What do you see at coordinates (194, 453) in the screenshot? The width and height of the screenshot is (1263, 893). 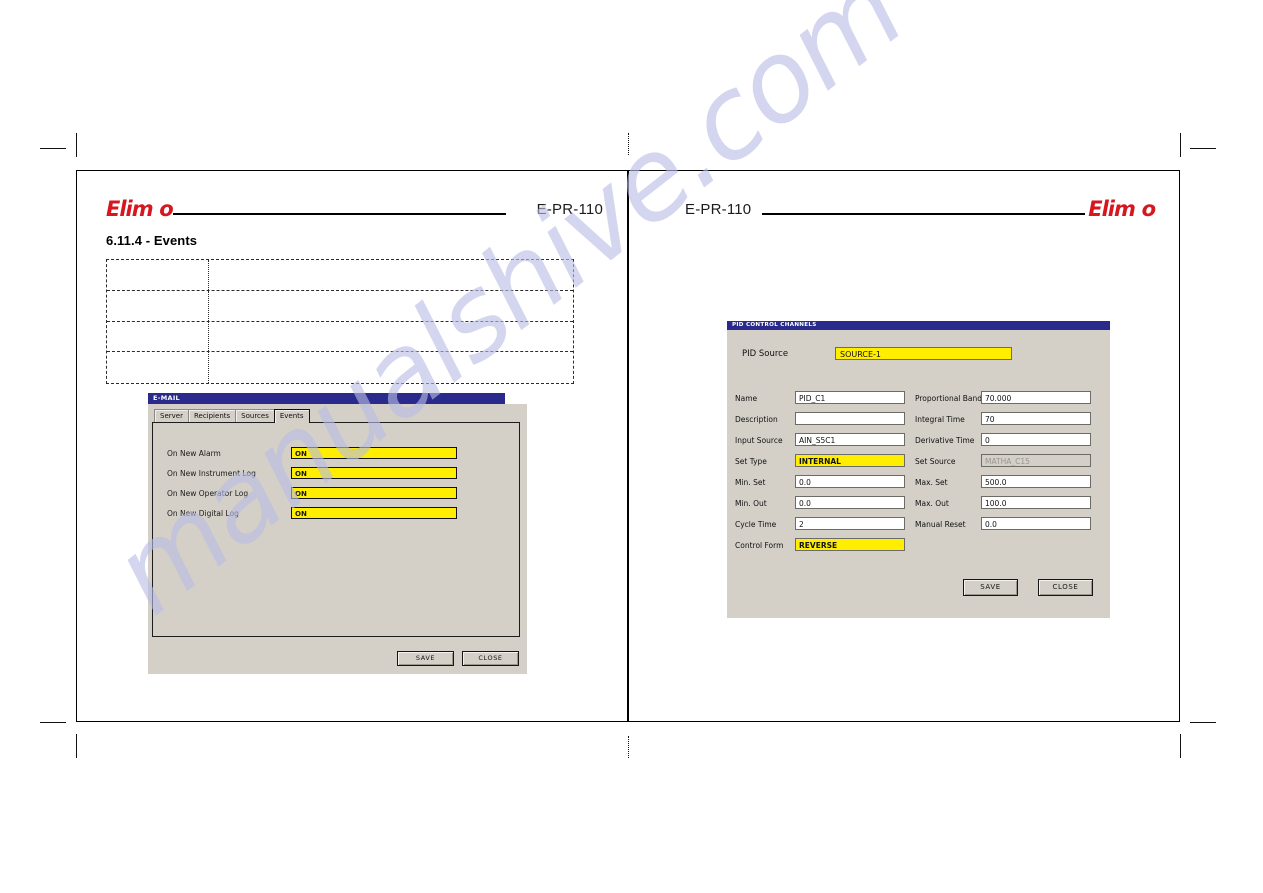 I see `event-label-on-new-alarm: On New Alarm` at bounding box center [194, 453].